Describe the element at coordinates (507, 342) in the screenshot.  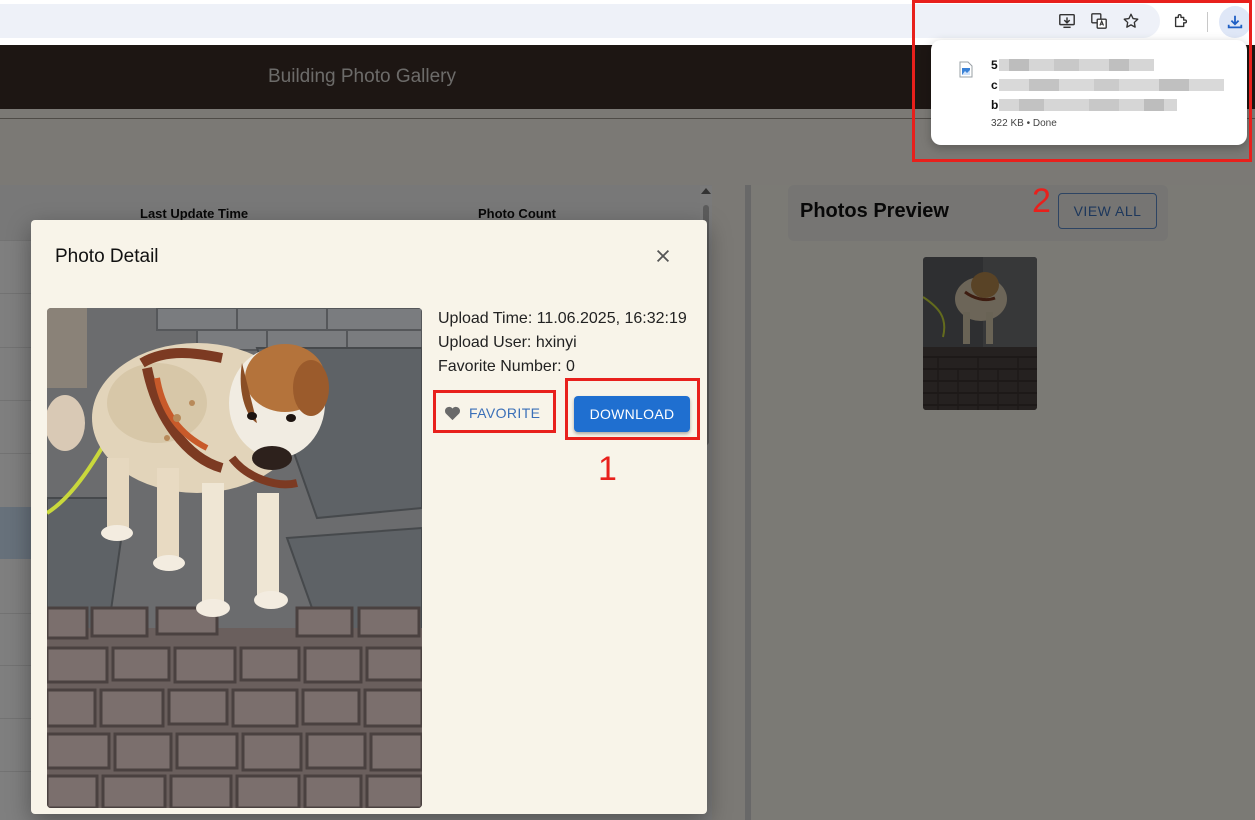
I see `upload-user-text: Upload User: hxinyi` at that location.